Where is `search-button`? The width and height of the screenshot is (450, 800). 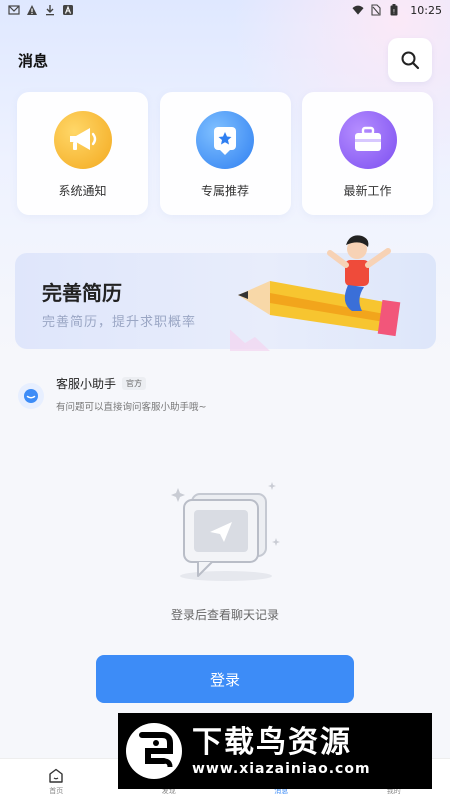
search-button is located at coordinates (410, 60).